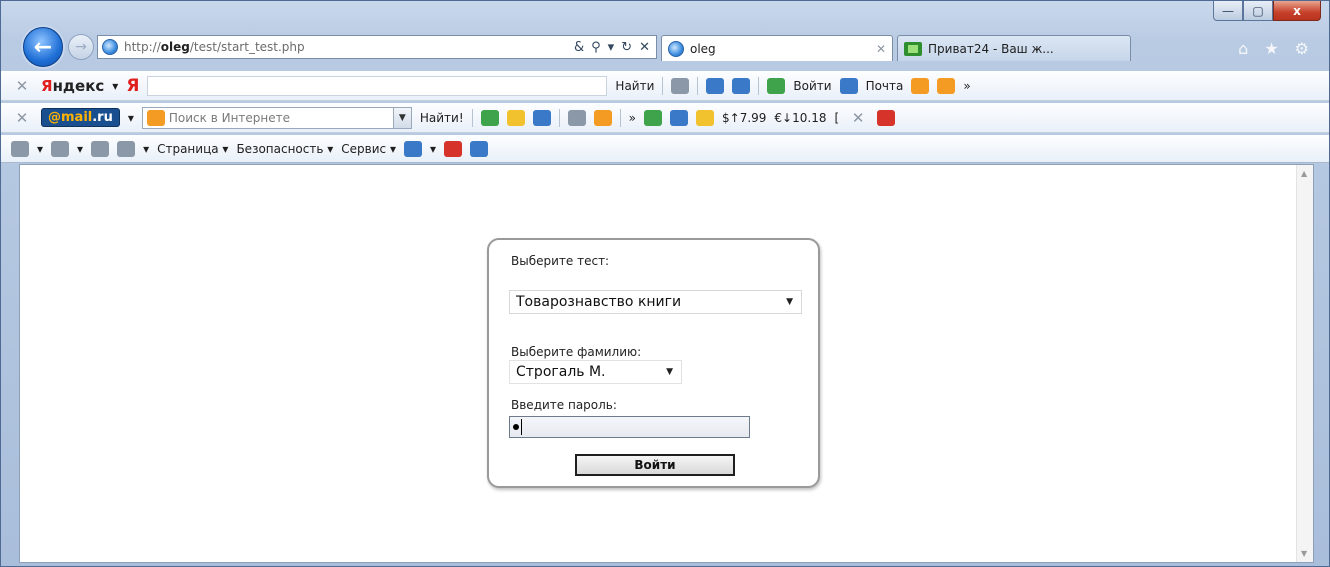 This screenshot has height=567, width=1330. What do you see at coordinates (1304, 173) in the screenshot?
I see `scroll-up-icon: ▲` at bounding box center [1304, 173].